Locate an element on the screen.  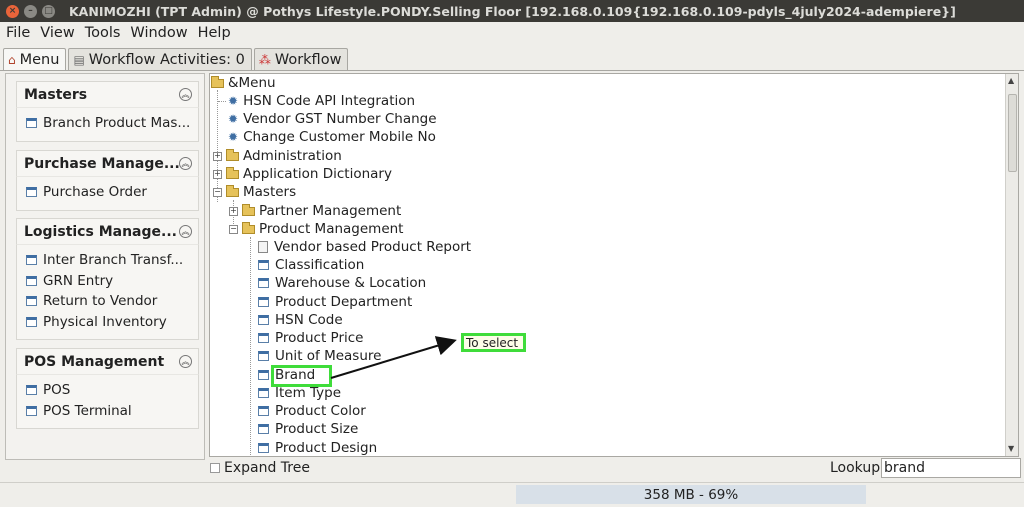
tree-node-product-price: Product Price is located at coordinates (310, 338).